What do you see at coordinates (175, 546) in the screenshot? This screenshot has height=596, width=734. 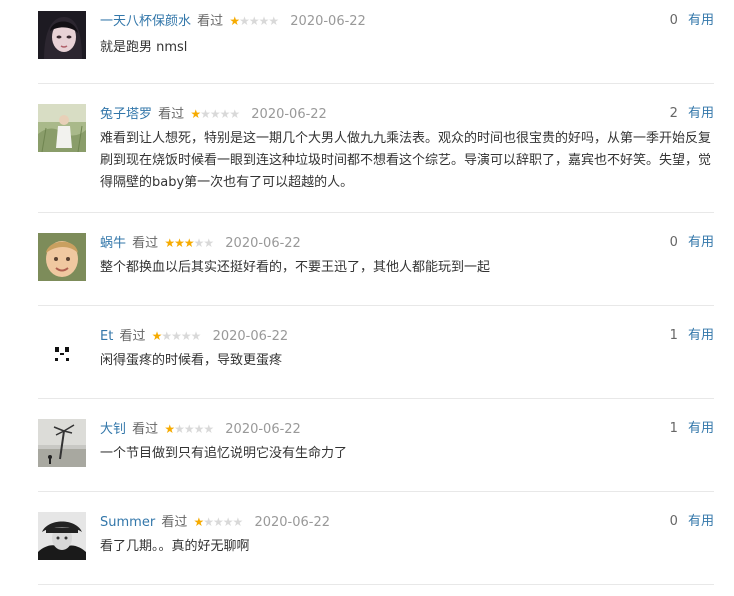 I see `comment-text: 看了几期。。真的好无聊啊` at bounding box center [175, 546].